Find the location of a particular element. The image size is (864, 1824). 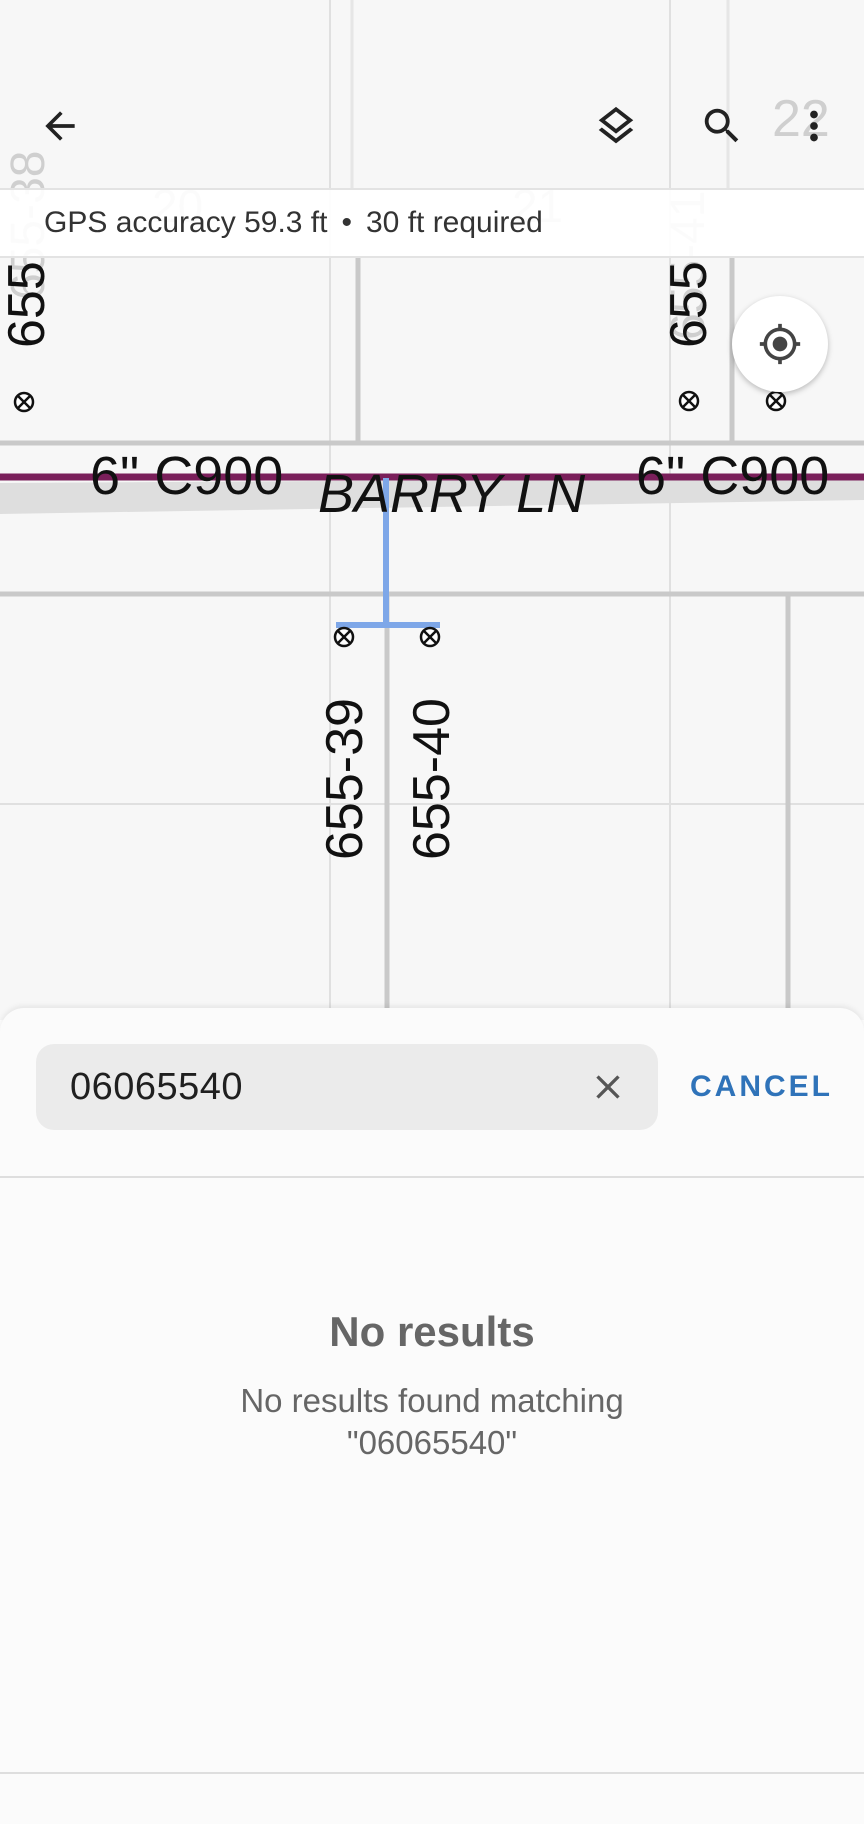

gps-required-text: 30 ft required is located at coordinates (454, 222).